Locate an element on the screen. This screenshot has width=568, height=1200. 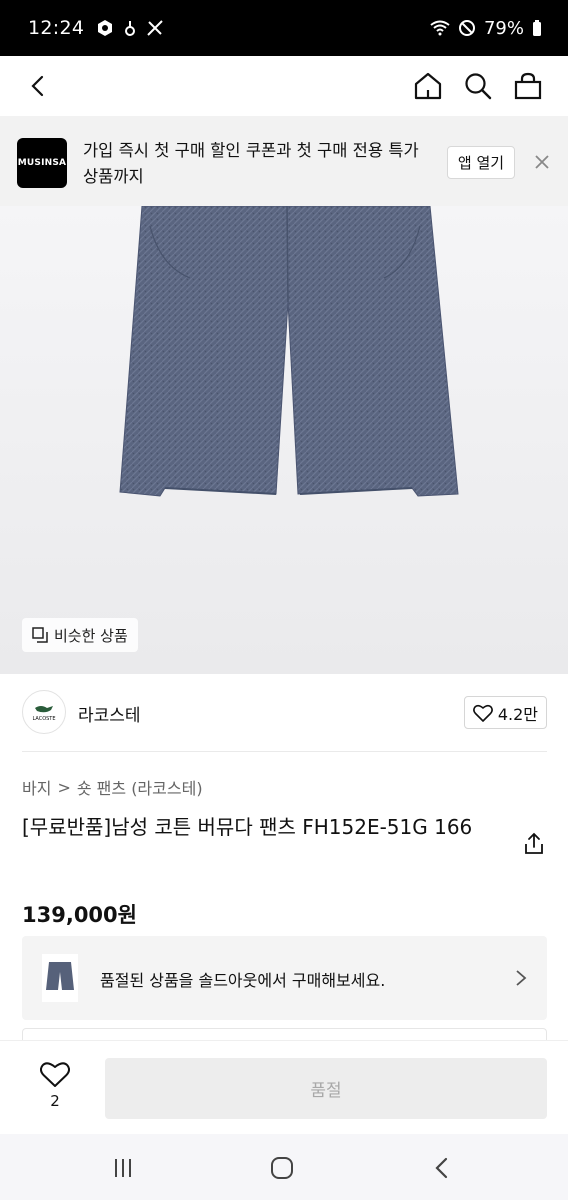
wishlist-button: 2 is located at coordinates (55, 1091).